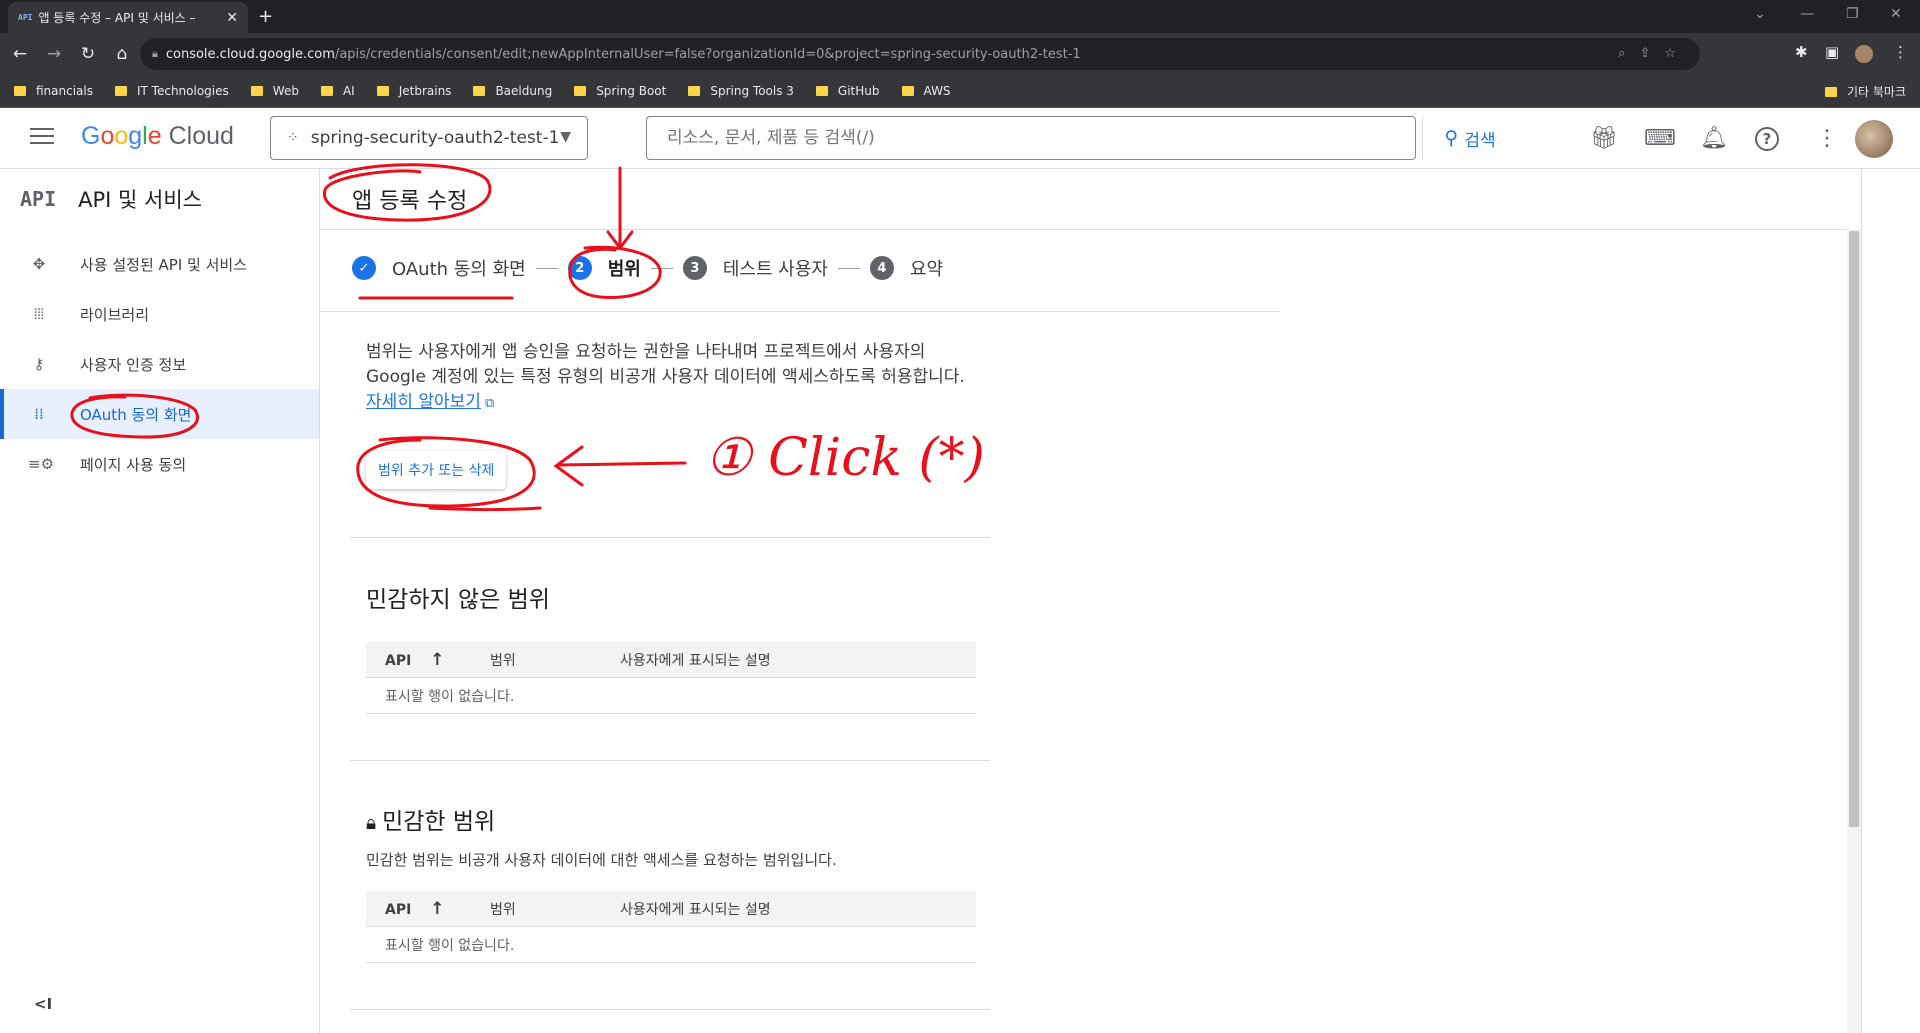 The height and width of the screenshot is (1033, 1920). I want to click on learn-more-link: 자세히 알아보기, so click(423, 402).